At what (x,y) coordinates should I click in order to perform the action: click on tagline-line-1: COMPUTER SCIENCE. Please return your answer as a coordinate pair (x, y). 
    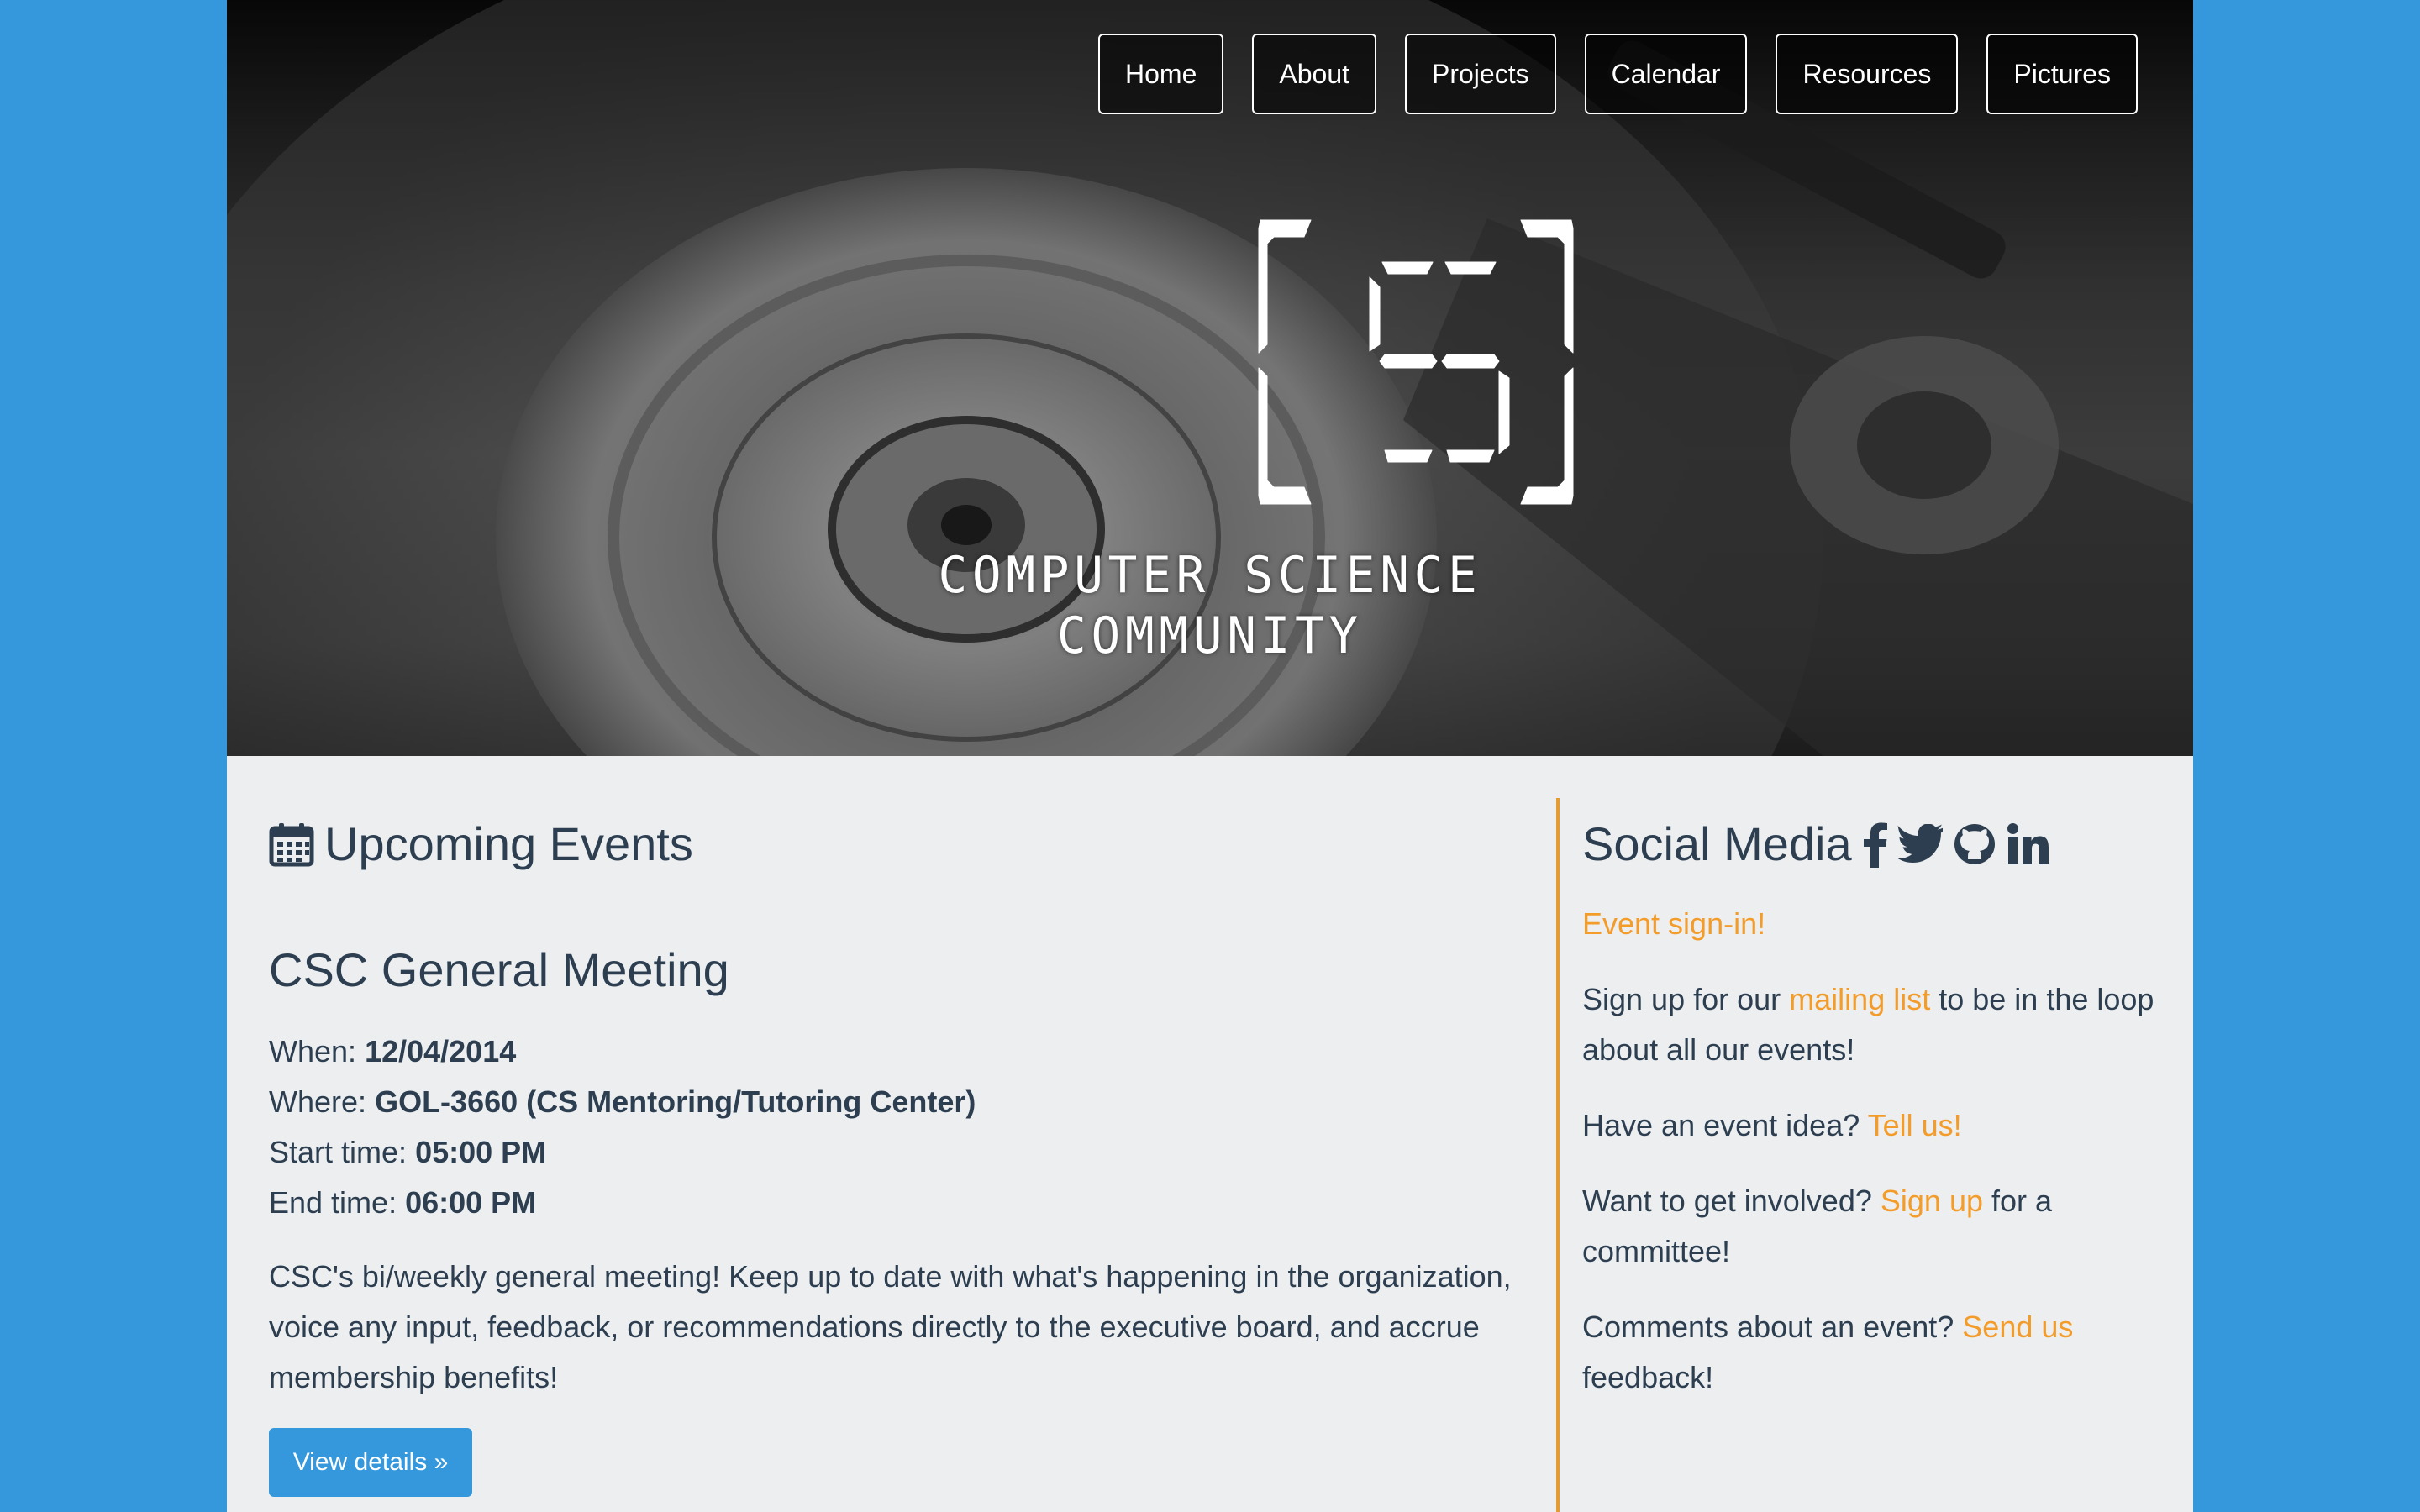
    Looking at the image, I should click on (1210, 575).